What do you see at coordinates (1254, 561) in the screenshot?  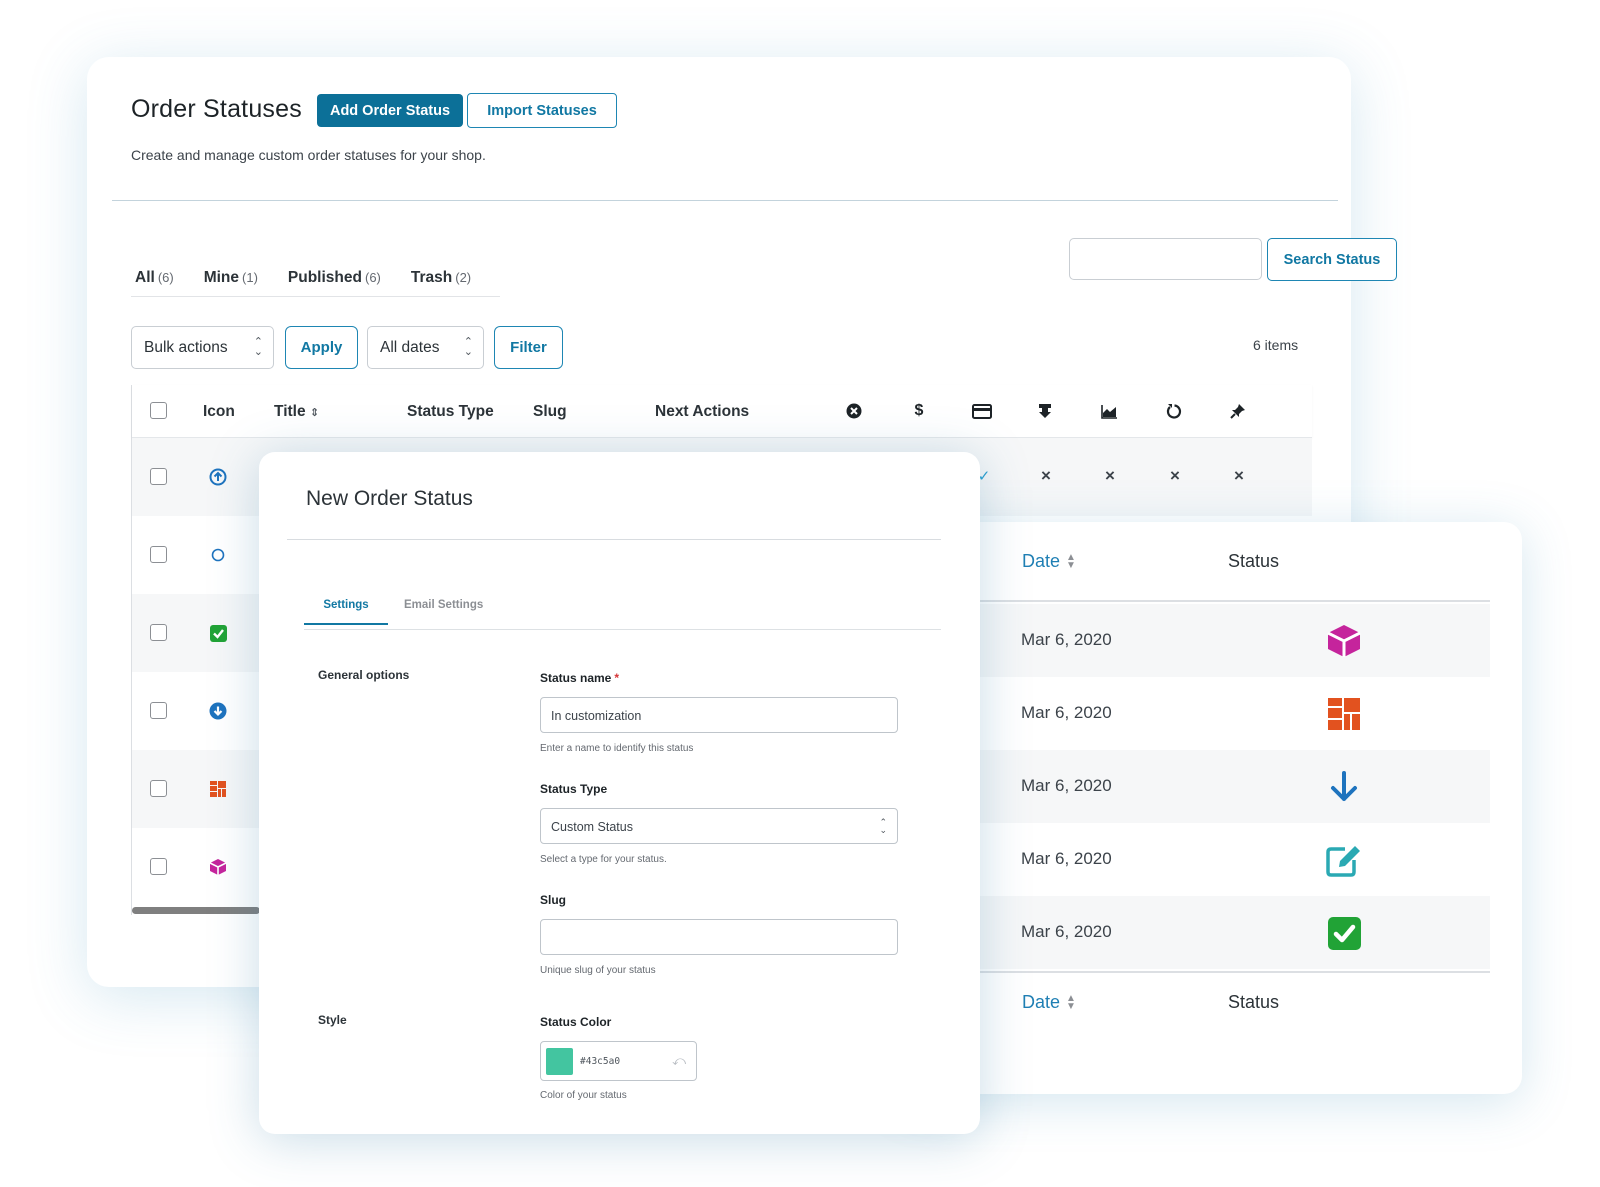 I see `col-status: Status` at bounding box center [1254, 561].